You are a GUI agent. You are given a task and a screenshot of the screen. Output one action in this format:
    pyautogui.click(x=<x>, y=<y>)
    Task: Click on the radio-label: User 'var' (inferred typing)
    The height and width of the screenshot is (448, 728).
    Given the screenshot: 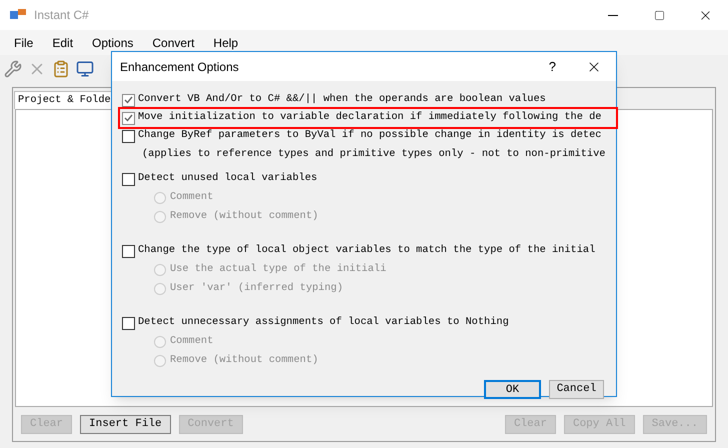 What is the action you would take?
    pyautogui.click(x=257, y=288)
    